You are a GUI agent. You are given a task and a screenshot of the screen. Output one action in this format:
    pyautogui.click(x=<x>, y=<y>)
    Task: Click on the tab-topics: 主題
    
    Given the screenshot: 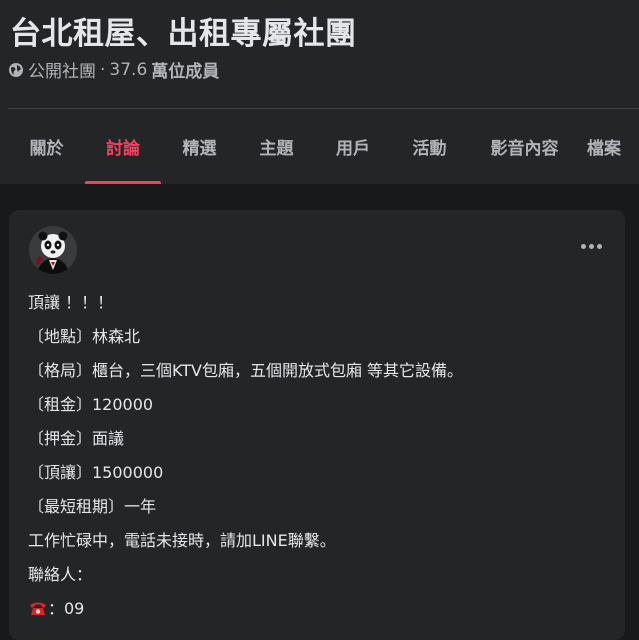 What is the action you would take?
    pyautogui.click(x=276, y=146)
    